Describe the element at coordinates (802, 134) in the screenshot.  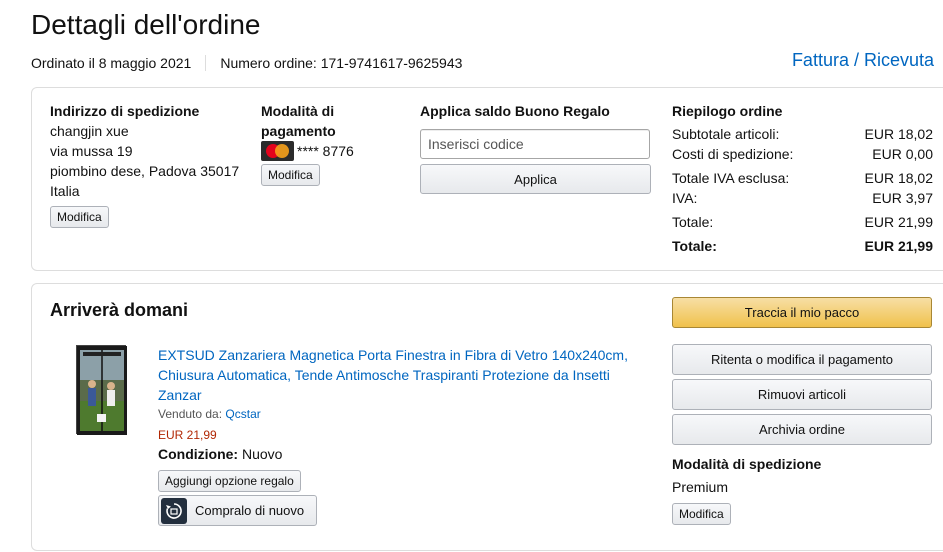
I see `summary-row: Subtotale articoli: EUR 18,02` at that location.